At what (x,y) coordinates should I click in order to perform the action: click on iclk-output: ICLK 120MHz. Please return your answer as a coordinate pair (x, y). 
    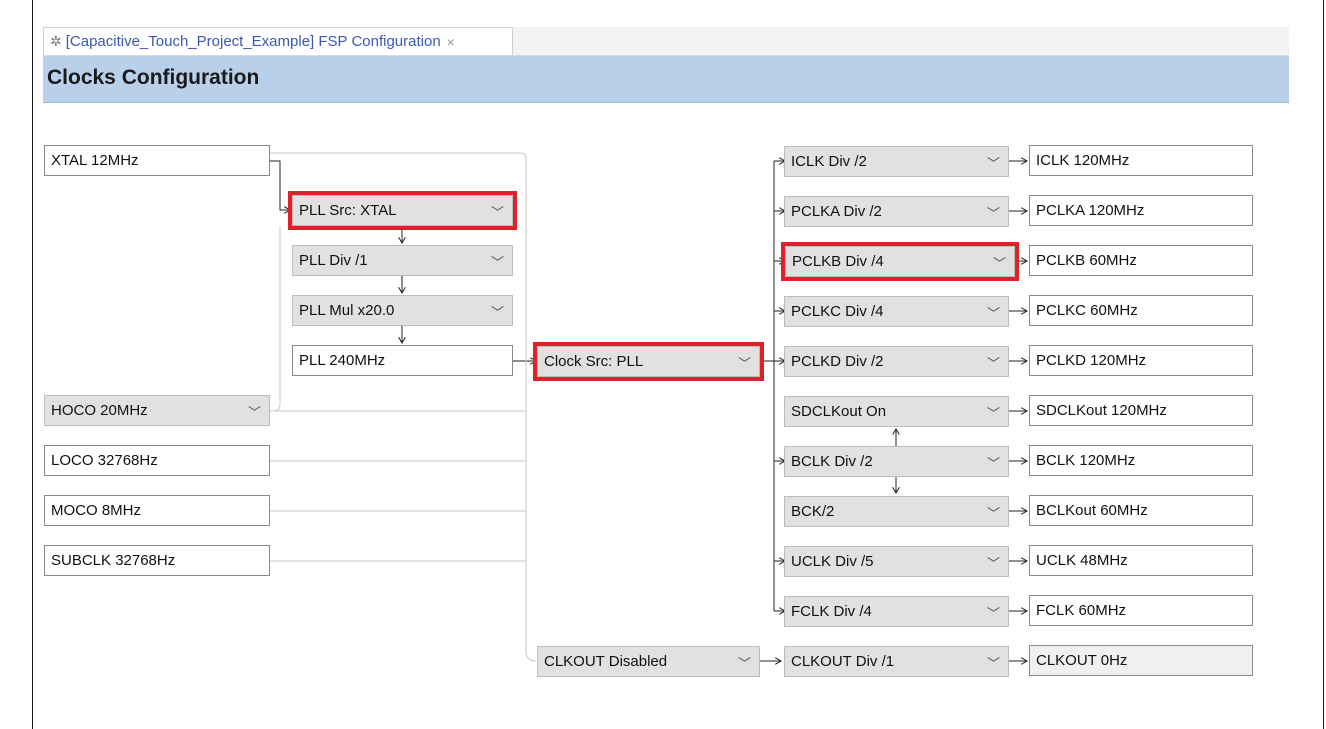
    Looking at the image, I should click on (1141, 160).